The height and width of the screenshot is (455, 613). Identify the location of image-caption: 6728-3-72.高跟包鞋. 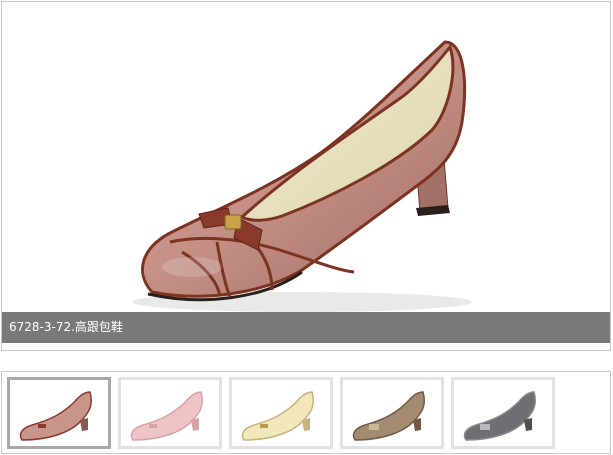
(306, 327).